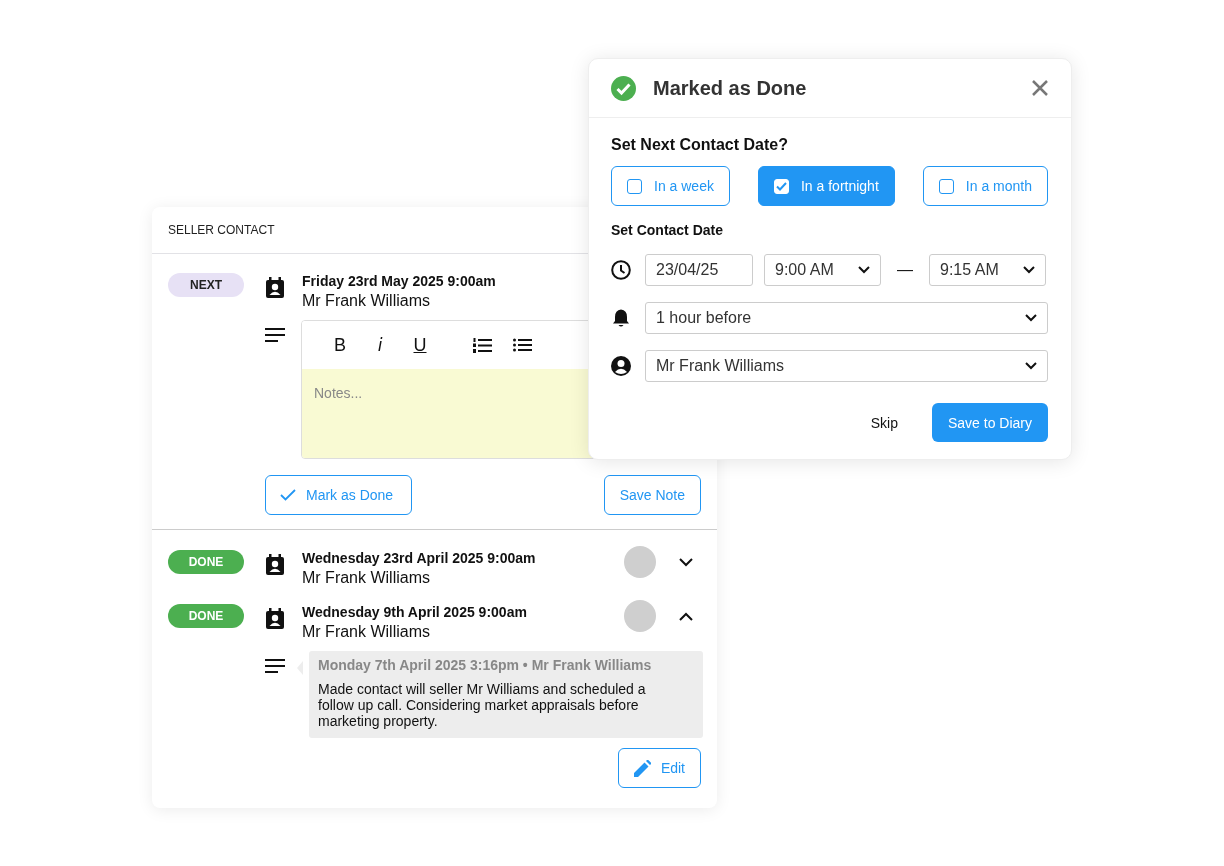 The image size is (1224, 866). I want to click on contact-date: Friday 23rd May 2025 9:00am, so click(399, 281).